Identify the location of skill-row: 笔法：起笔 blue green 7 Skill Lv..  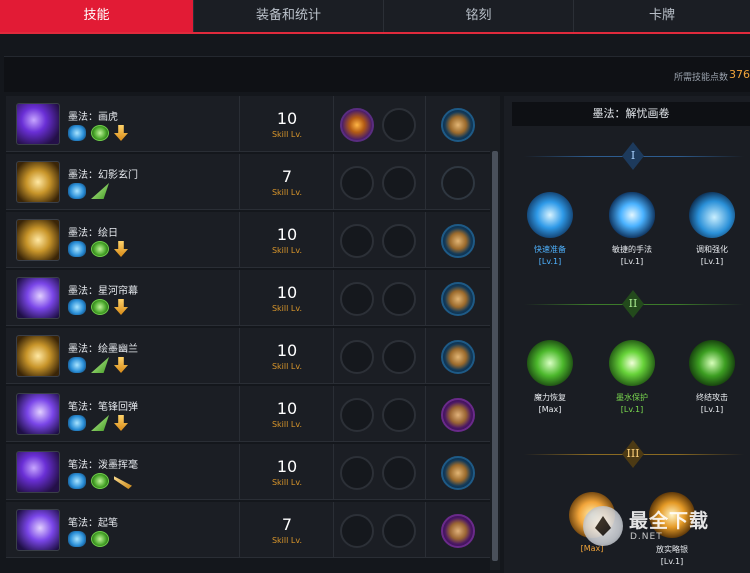
(248, 530).